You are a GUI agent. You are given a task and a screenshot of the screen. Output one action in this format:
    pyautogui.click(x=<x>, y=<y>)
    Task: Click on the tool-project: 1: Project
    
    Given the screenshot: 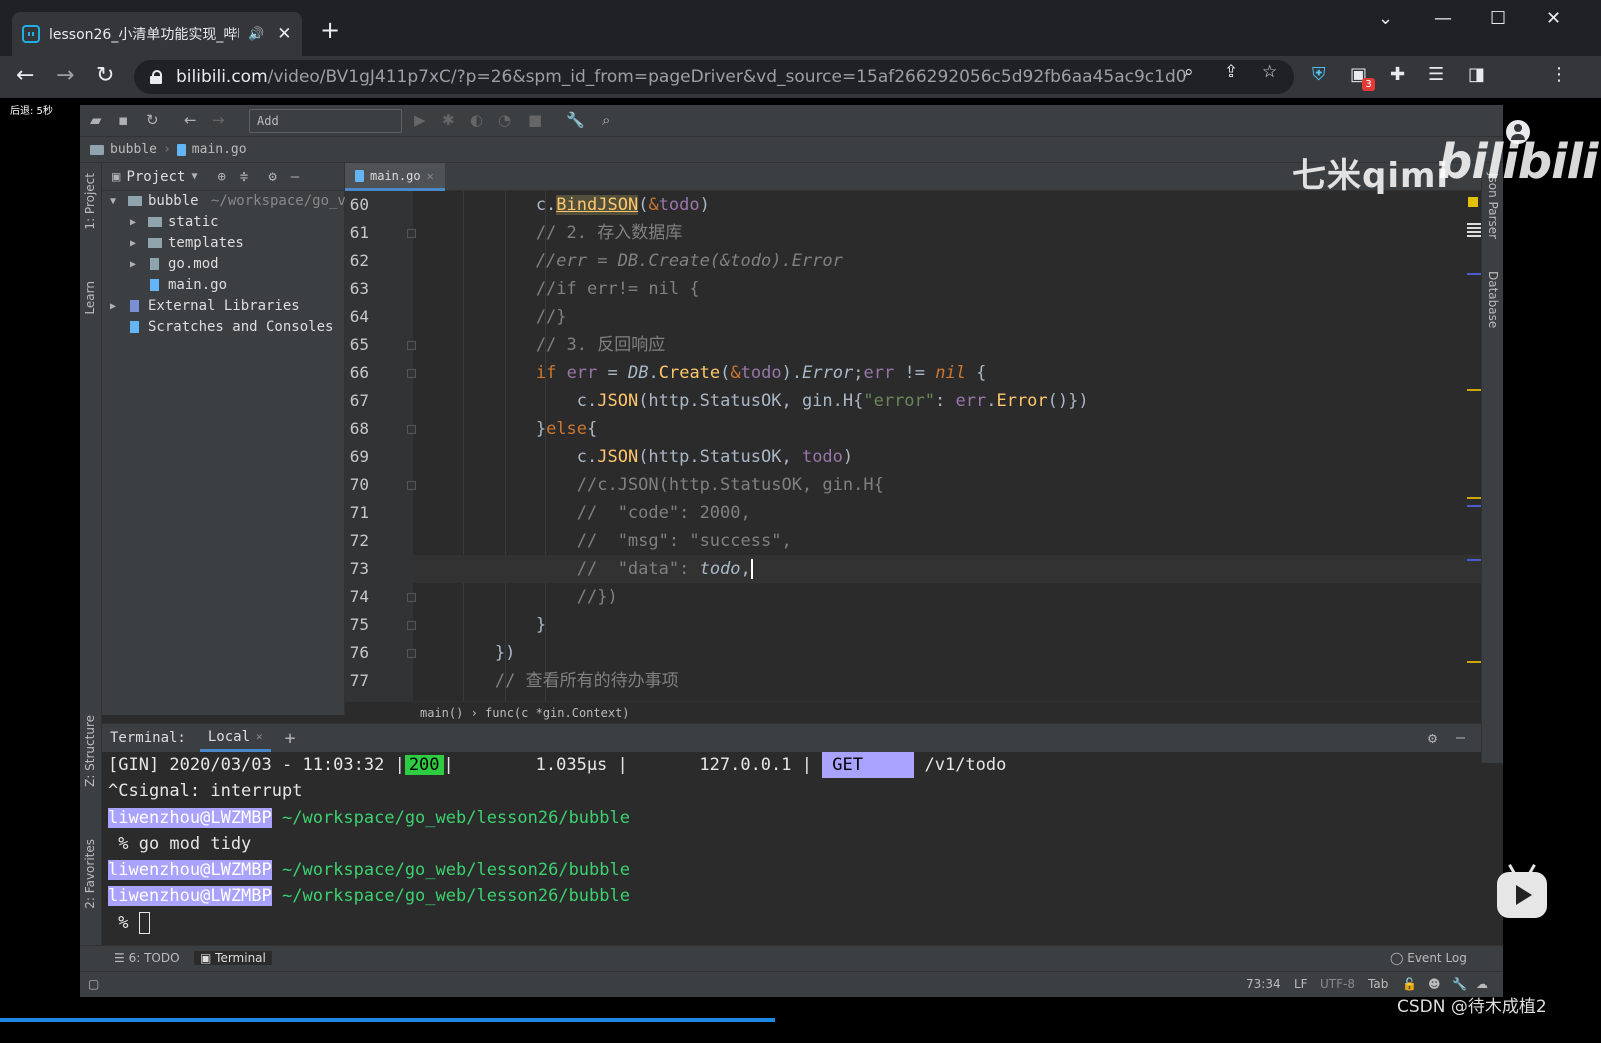 What is the action you would take?
    pyautogui.click(x=90, y=201)
    